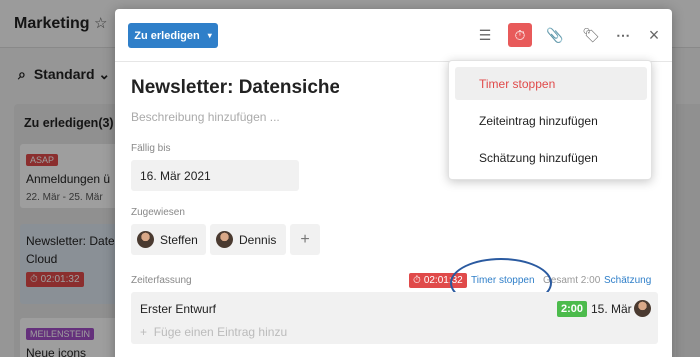  Describe the element at coordinates (305, 239) in the screenshot. I see `add-assignee-button: +` at that location.